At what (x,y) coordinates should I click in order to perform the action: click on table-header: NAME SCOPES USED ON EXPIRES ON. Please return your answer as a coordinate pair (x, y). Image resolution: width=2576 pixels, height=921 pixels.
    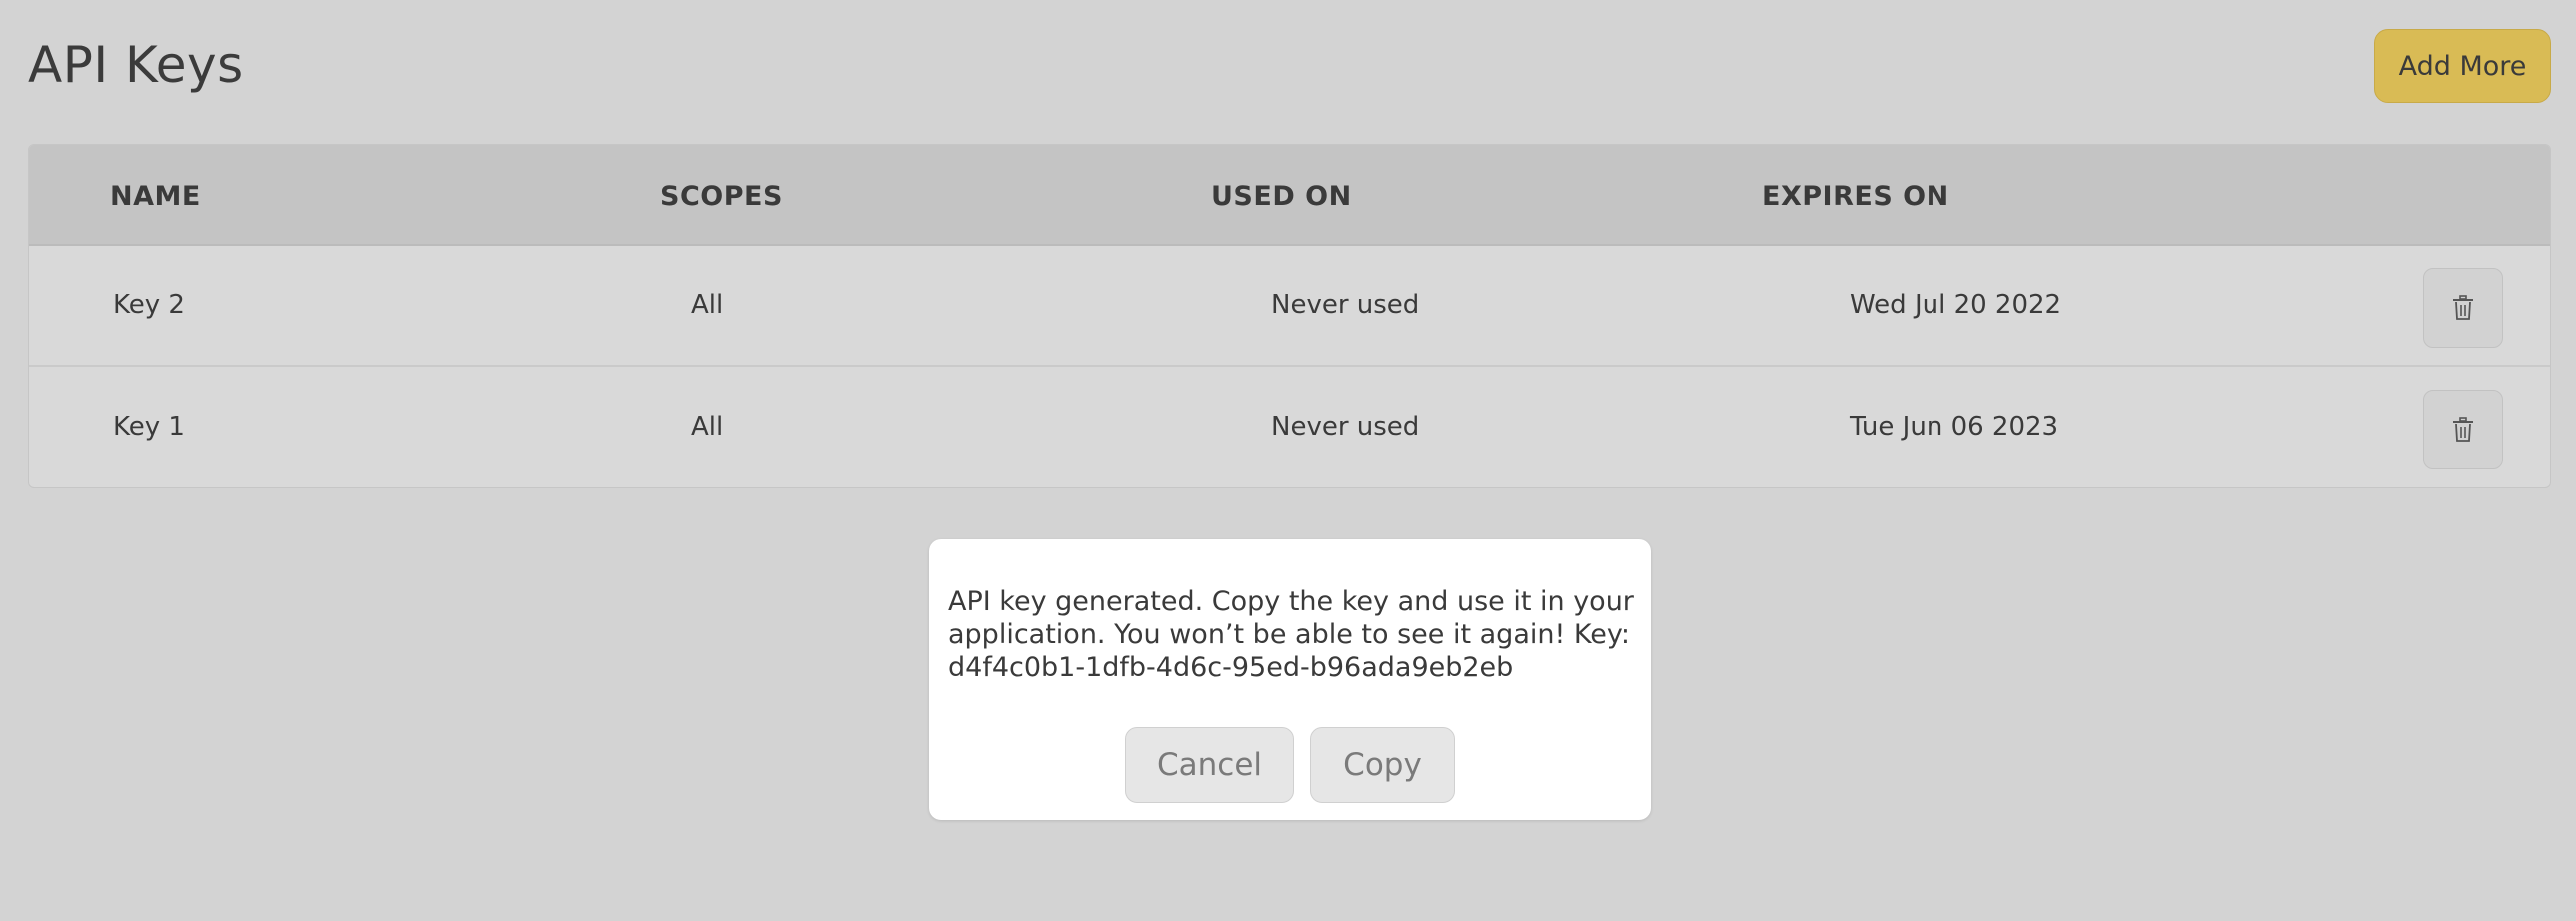
    Looking at the image, I should click on (1289, 195).